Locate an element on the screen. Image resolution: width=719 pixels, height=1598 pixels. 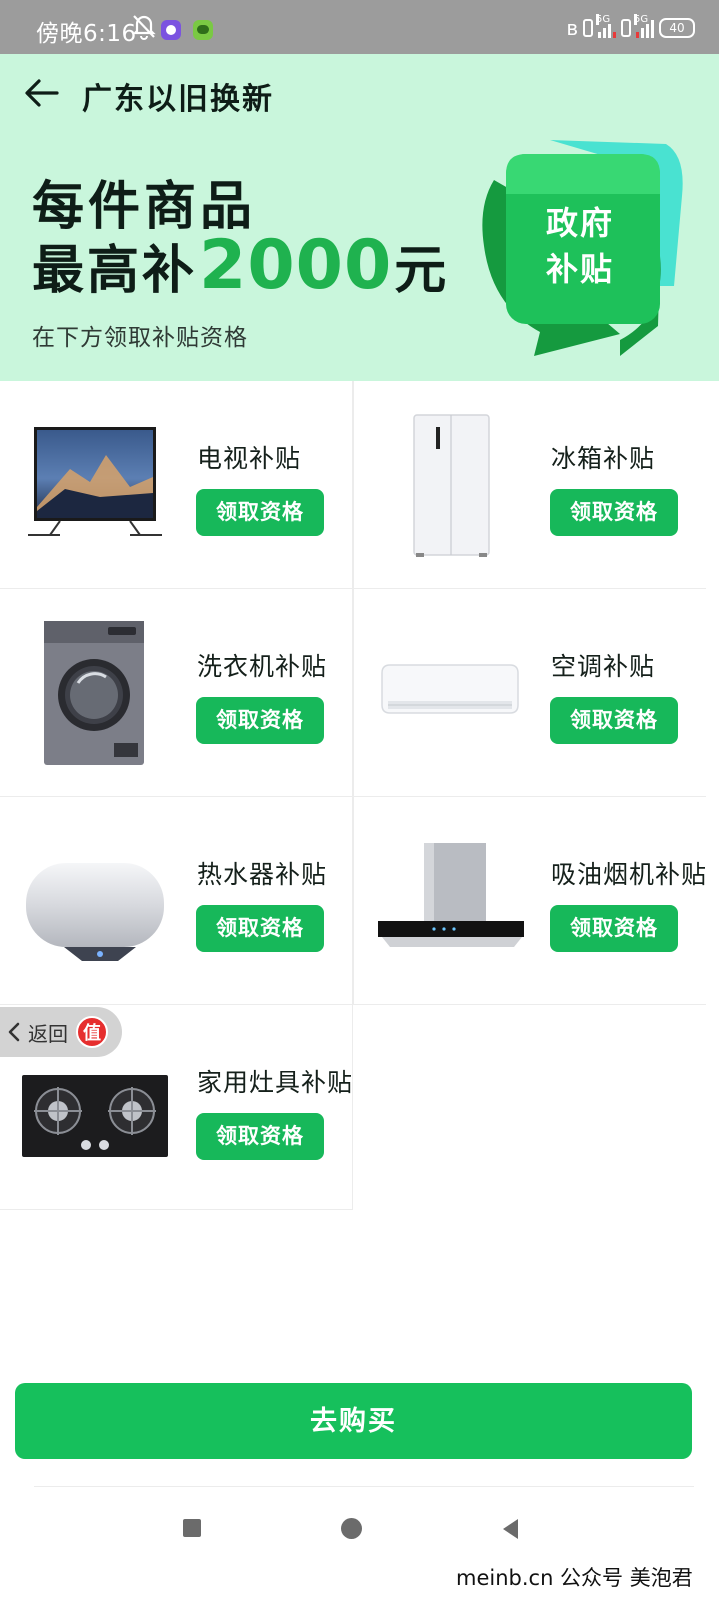
return-label: 返回 is located at coordinates (48, 1033).